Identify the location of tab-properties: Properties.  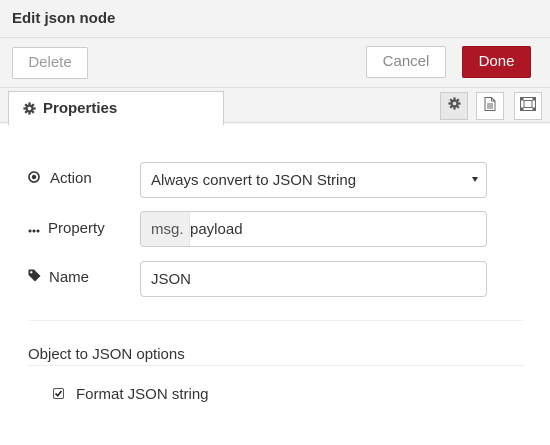
(116, 108).